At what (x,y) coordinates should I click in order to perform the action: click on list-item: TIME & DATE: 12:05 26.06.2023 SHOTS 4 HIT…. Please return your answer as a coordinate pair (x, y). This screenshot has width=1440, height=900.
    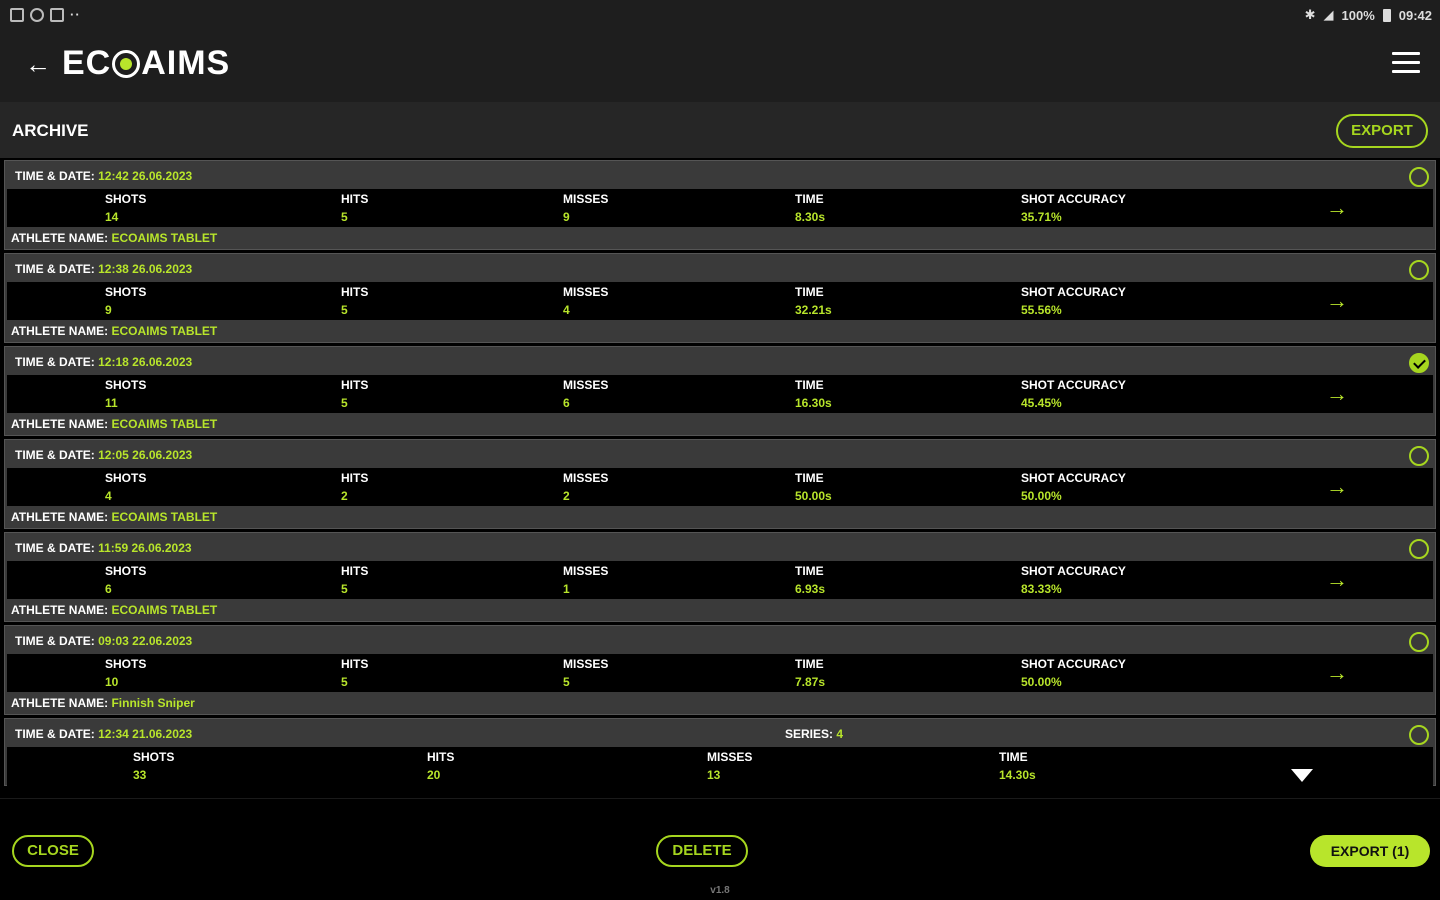
    Looking at the image, I should click on (720, 484).